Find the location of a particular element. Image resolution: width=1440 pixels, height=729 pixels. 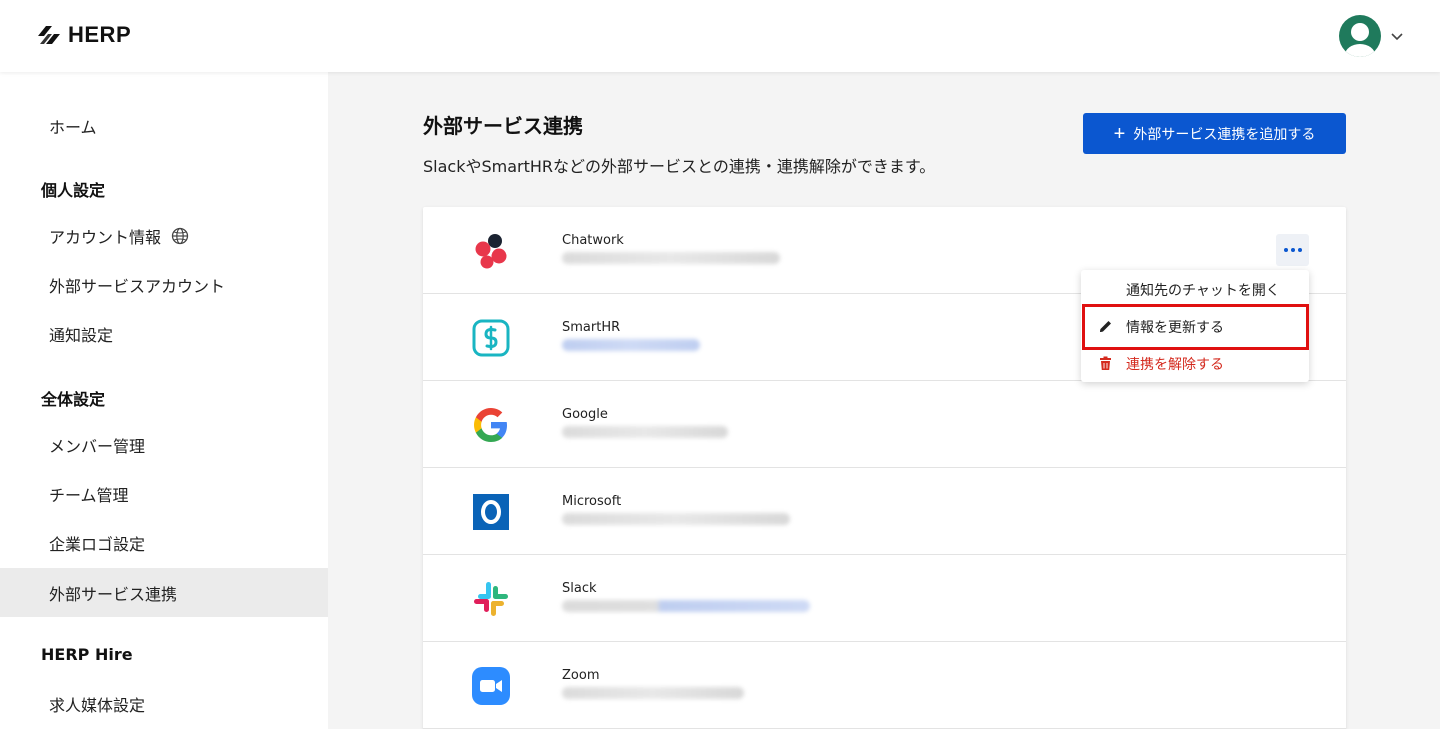

sidebar-item-external-accounts: 外部サービスアカウント is located at coordinates (164, 284).